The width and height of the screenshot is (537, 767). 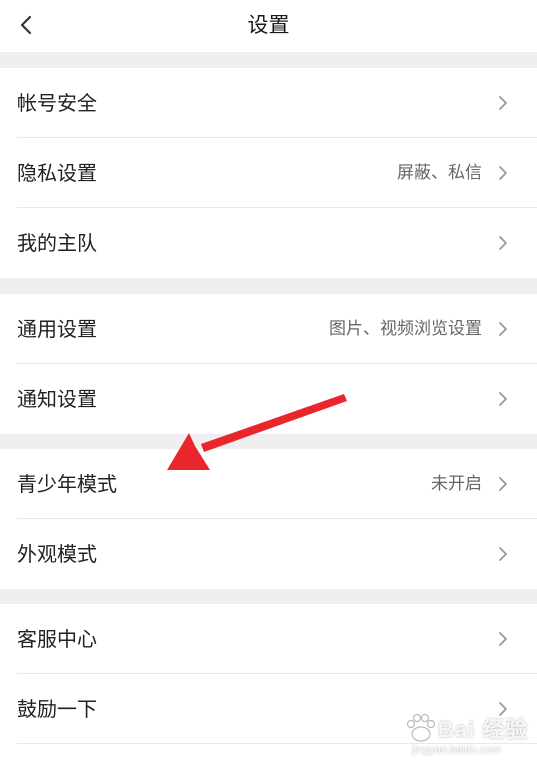 What do you see at coordinates (268, 639) in the screenshot?
I see `settings-row-customer-service: 客服中心` at bounding box center [268, 639].